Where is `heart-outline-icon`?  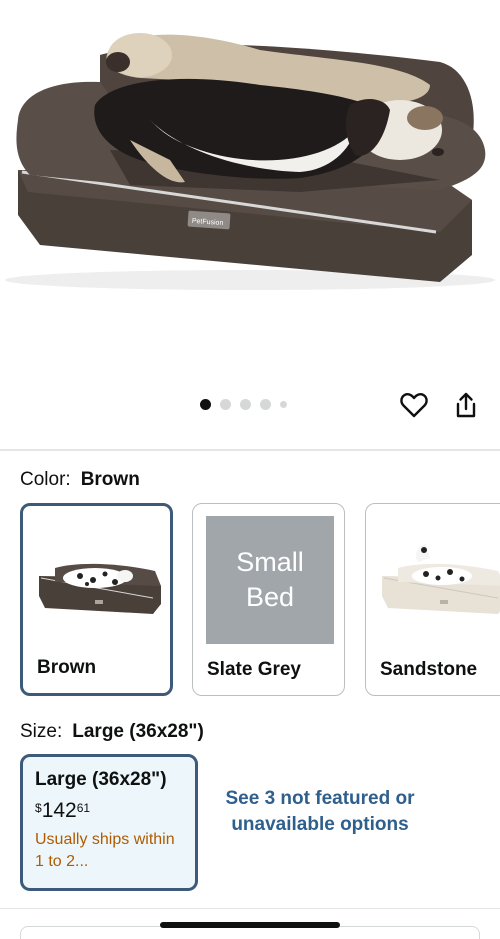 heart-outline-icon is located at coordinates (414, 405).